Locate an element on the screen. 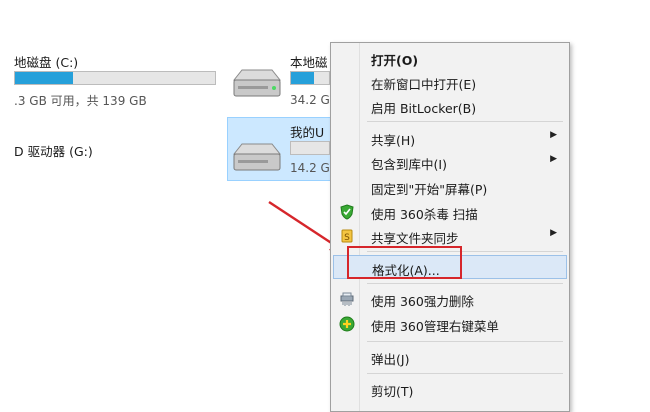 Image resolution: width=650 pixels, height=412 pixels. menu-item-eject: 弹出(J) is located at coordinates (450, 357).